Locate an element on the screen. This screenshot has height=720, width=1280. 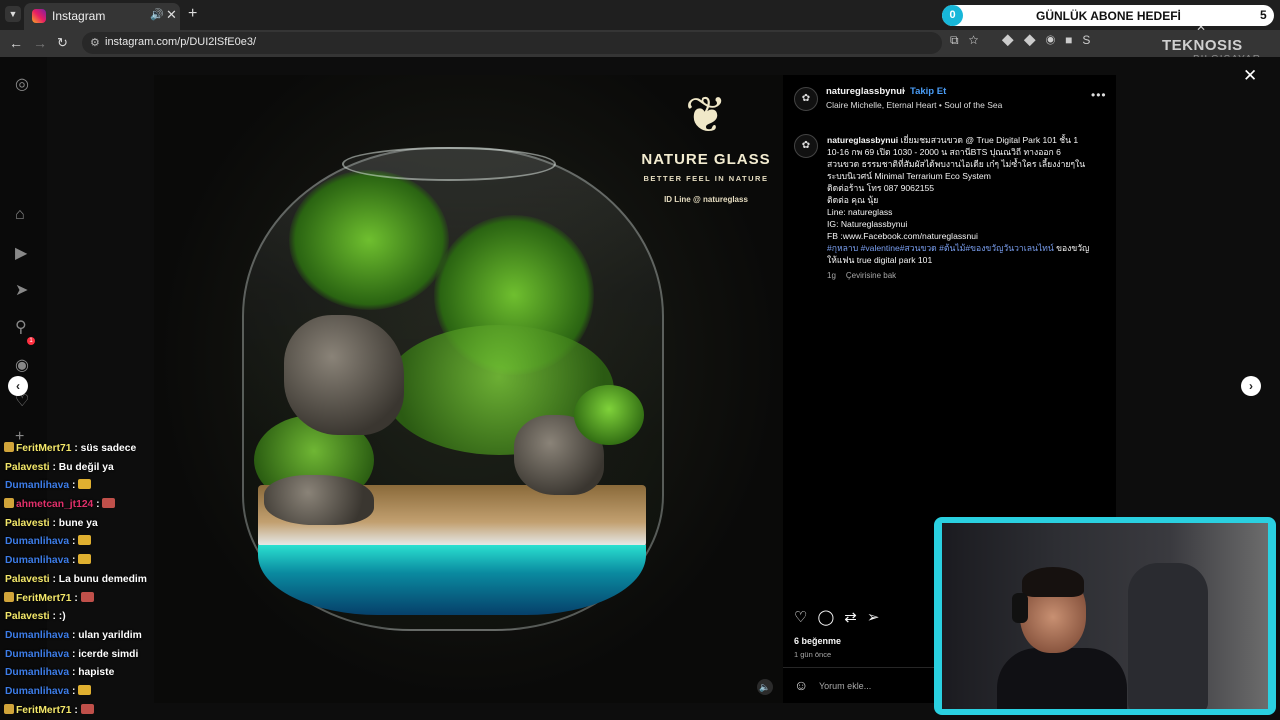
webcam-feed is located at coordinates (1105, 616).